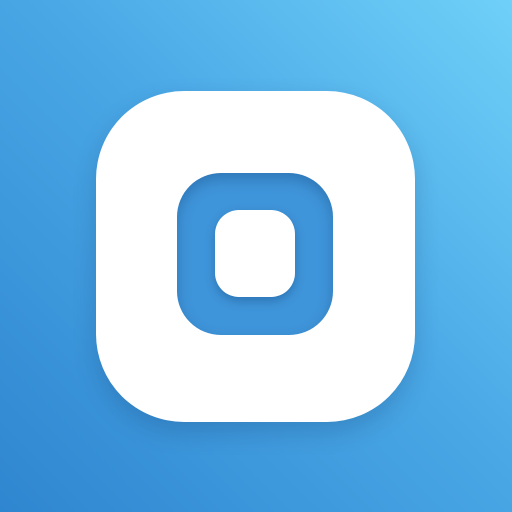 The image size is (512, 512). I want to click on inner-rounded-square-icon, so click(255, 253).